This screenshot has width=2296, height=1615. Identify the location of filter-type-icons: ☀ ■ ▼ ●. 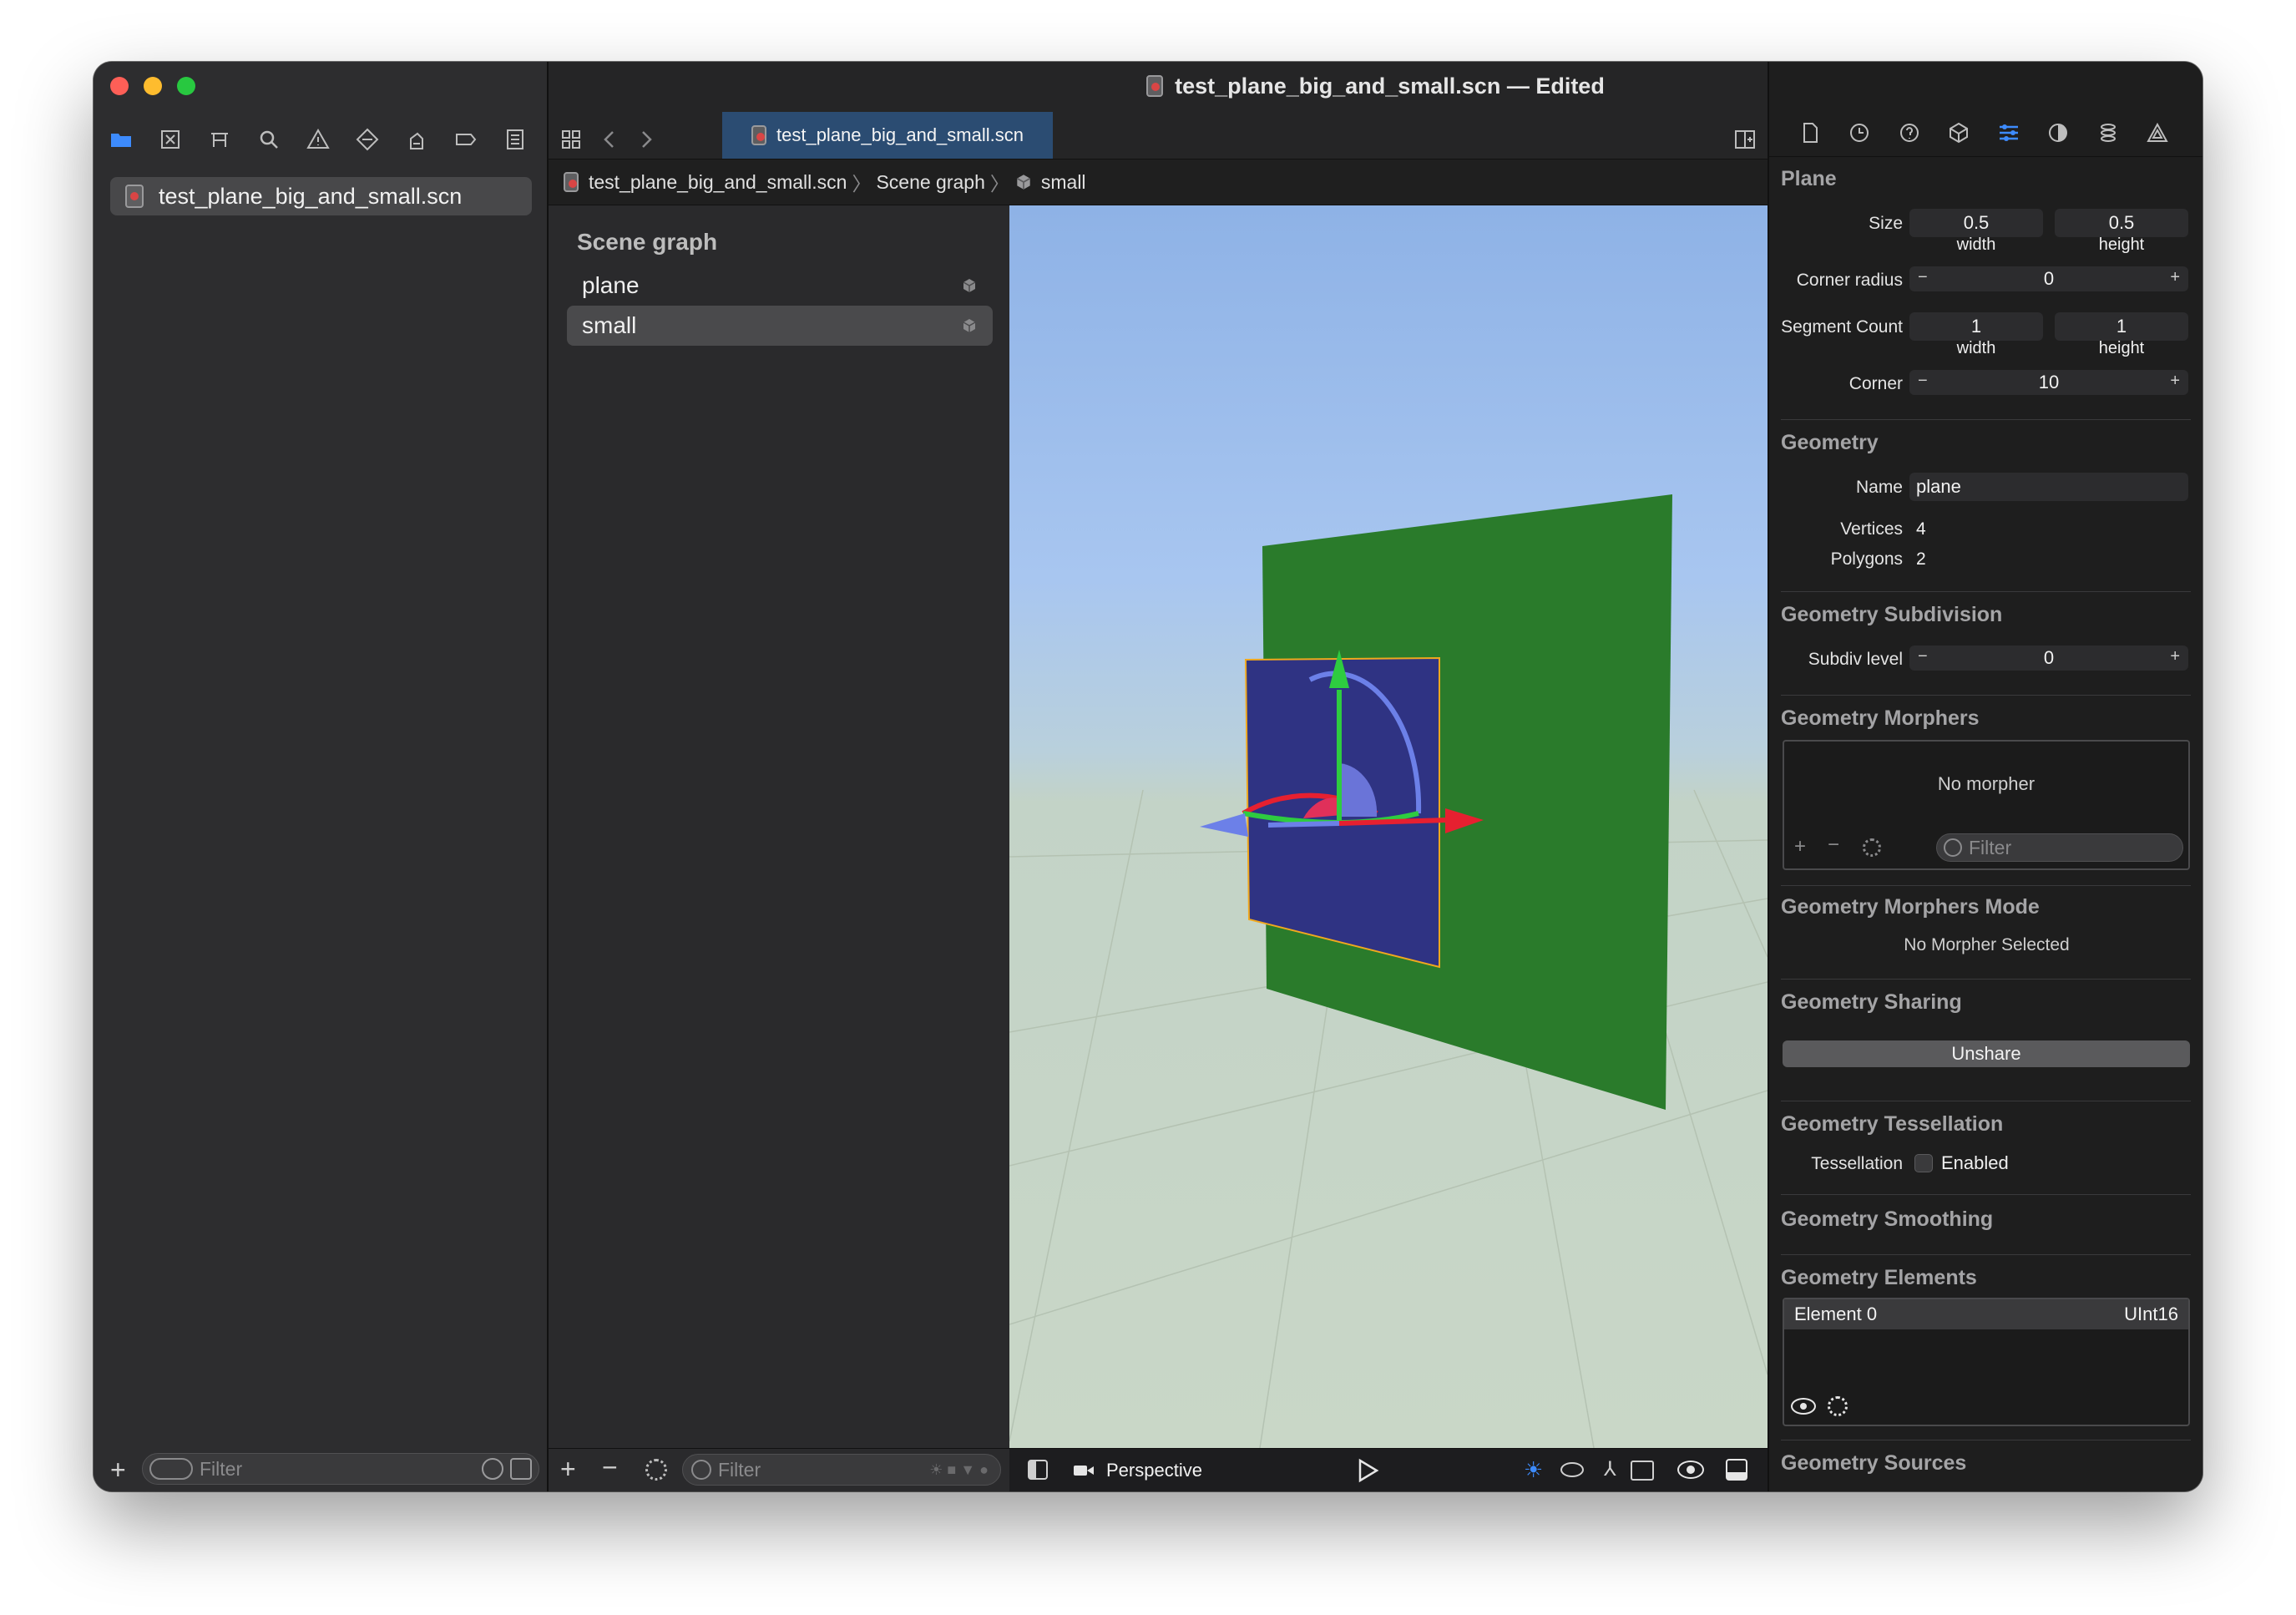
(959, 1470).